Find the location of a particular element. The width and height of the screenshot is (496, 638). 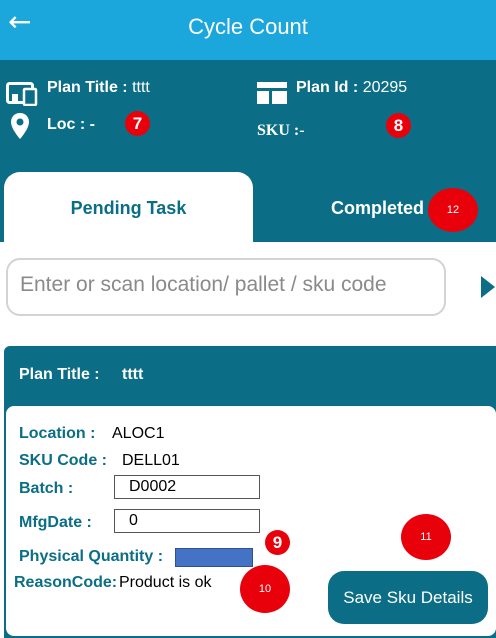

mfg-date-label: MfgDate : is located at coordinates (55, 522).